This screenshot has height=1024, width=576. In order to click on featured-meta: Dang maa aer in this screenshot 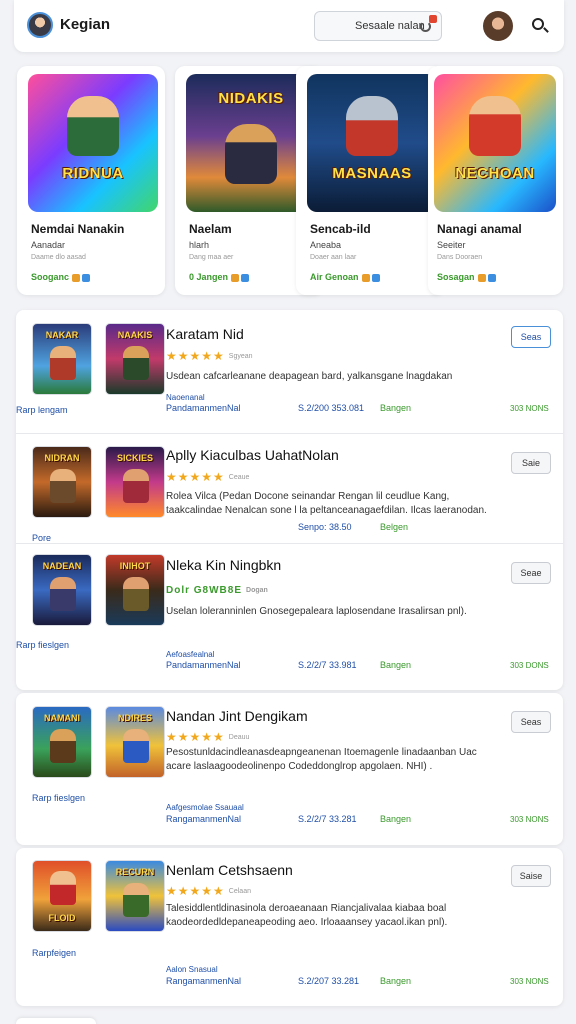, I will do `click(211, 257)`.